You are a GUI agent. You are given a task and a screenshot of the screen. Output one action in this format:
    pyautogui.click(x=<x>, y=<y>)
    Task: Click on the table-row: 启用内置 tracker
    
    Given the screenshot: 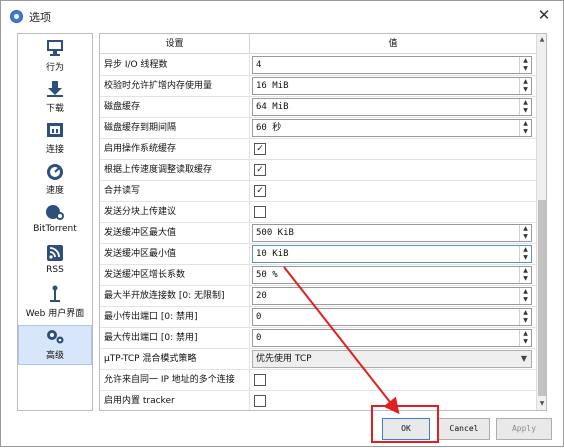 What is the action you would take?
    pyautogui.click(x=318, y=400)
    